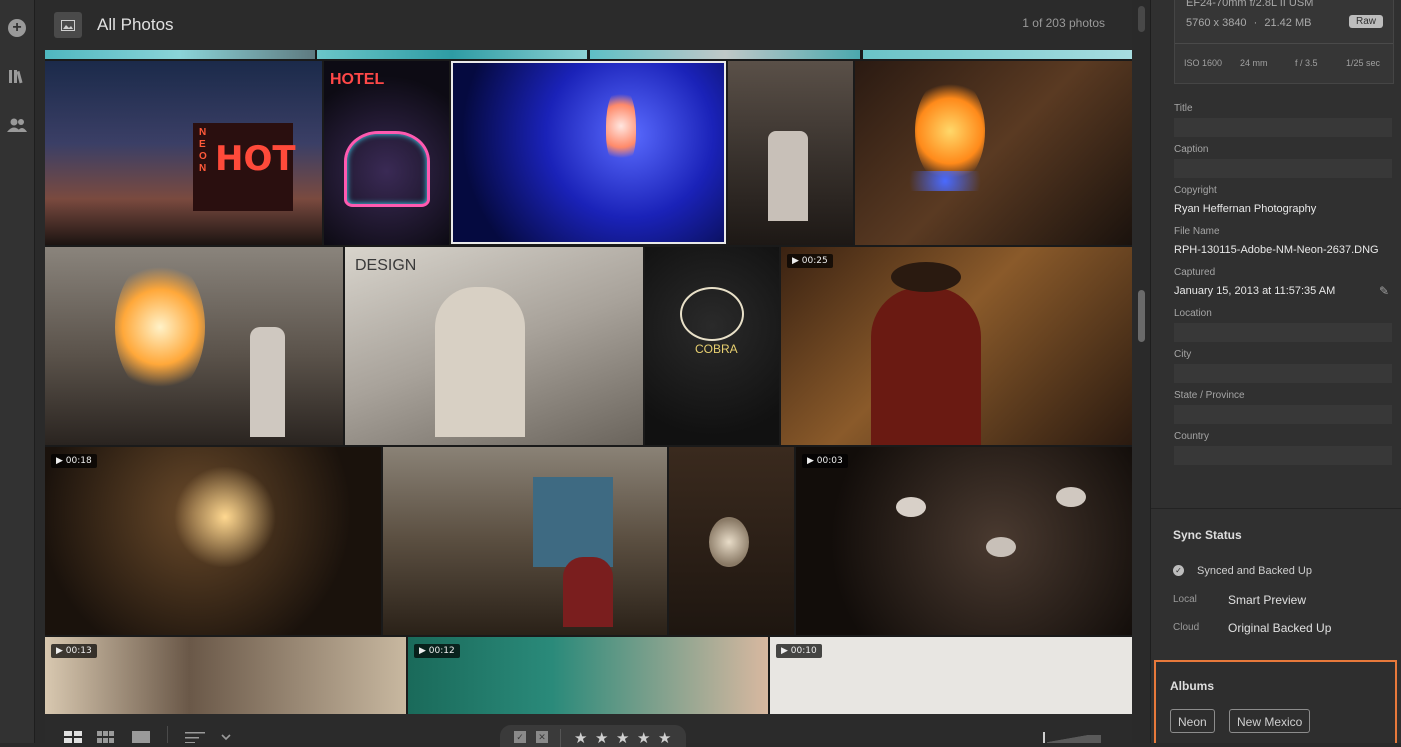 Image resolution: width=1401 pixels, height=747 pixels. What do you see at coordinates (1288, 23) in the screenshot?
I see `file-size: 21.42 MB` at bounding box center [1288, 23].